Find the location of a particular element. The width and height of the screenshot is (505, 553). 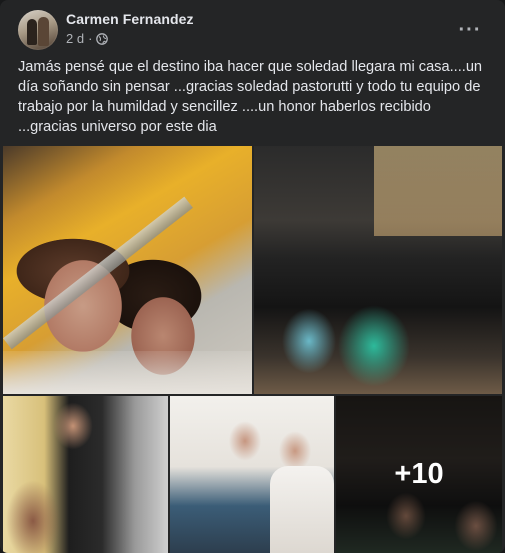

more-options-icon: ··· is located at coordinates (470, 30).